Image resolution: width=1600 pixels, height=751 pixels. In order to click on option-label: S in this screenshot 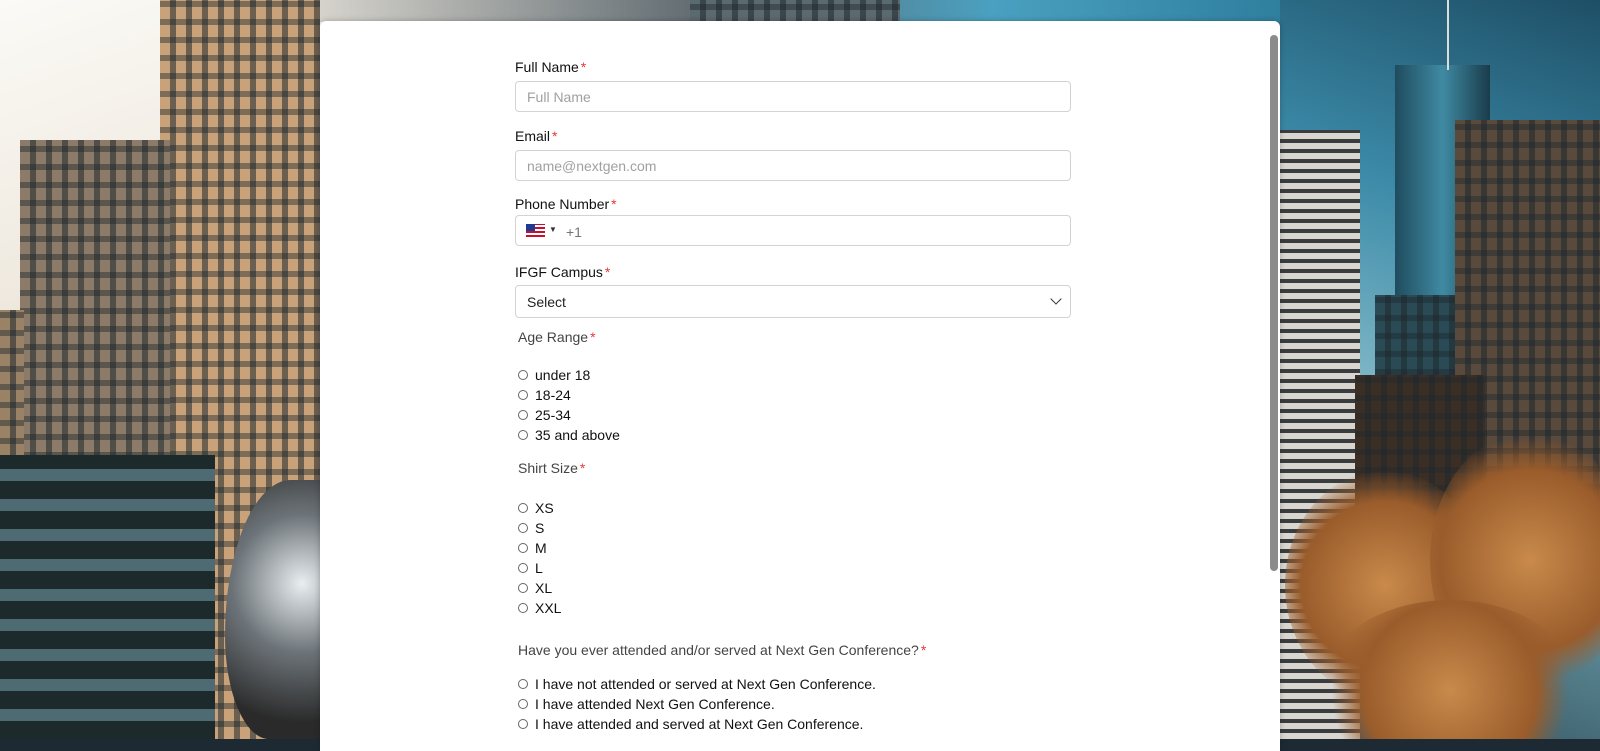, I will do `click(540, 528)`.